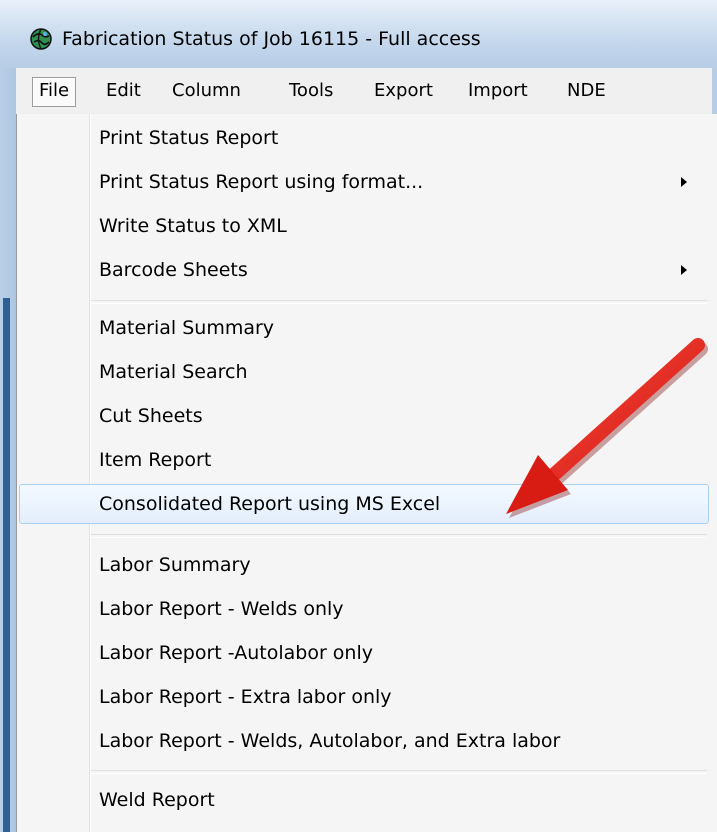  Describe the element at coordinates (607, 428) in the screenshot. I see `red-arrow-annotation` at that location.